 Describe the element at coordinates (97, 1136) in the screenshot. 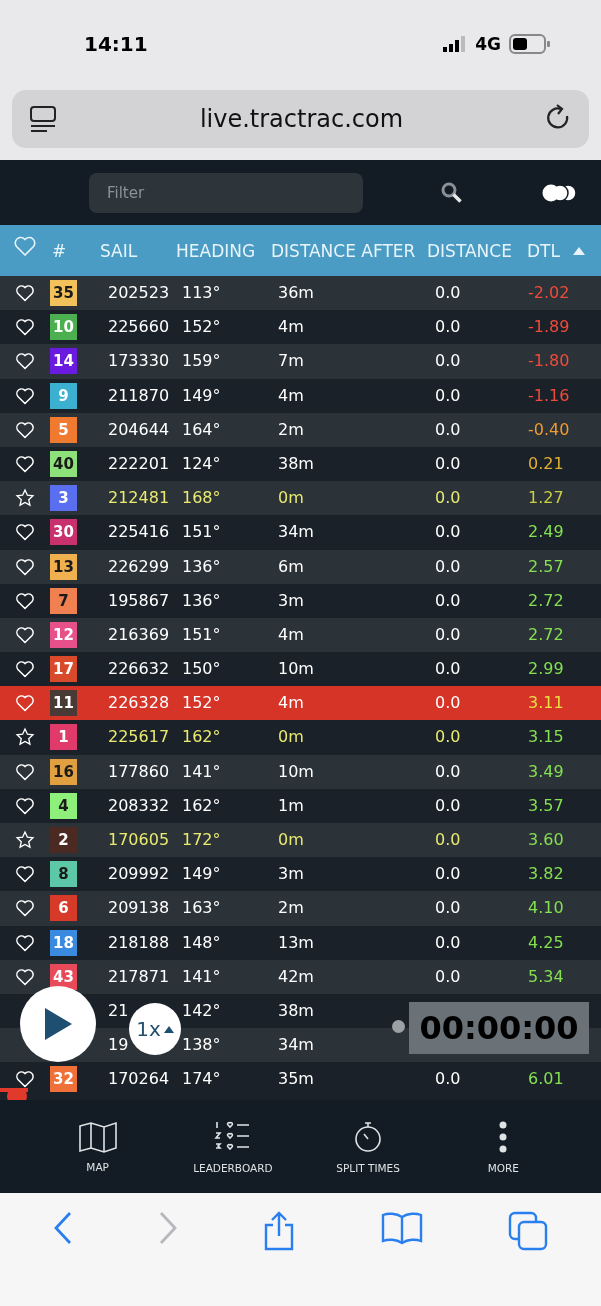

I see `map-icon` at that location.